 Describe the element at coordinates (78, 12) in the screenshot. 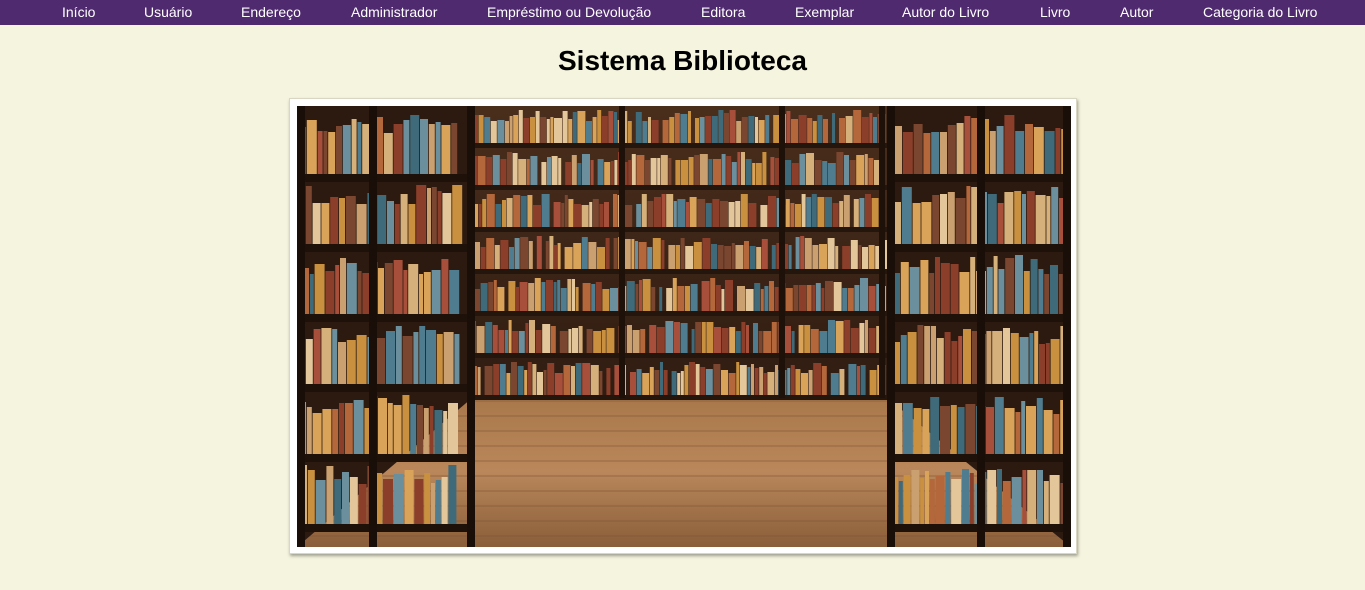

I see `nav-item-inicio: Início` at that location.